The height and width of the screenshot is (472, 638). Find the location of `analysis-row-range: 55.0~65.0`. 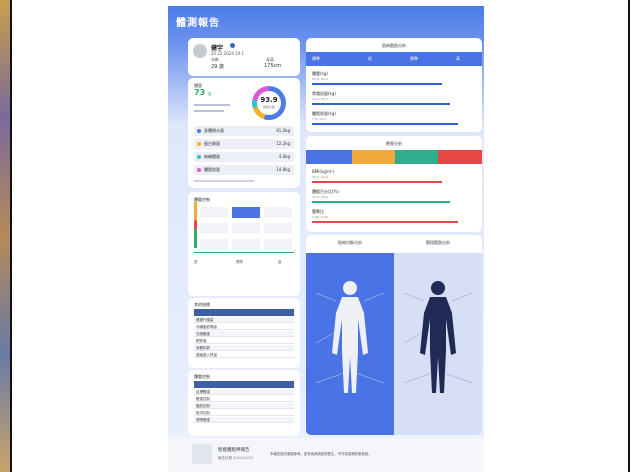

analysis-row-range: 55.0~65.0 is located at coordinates (320, 79).